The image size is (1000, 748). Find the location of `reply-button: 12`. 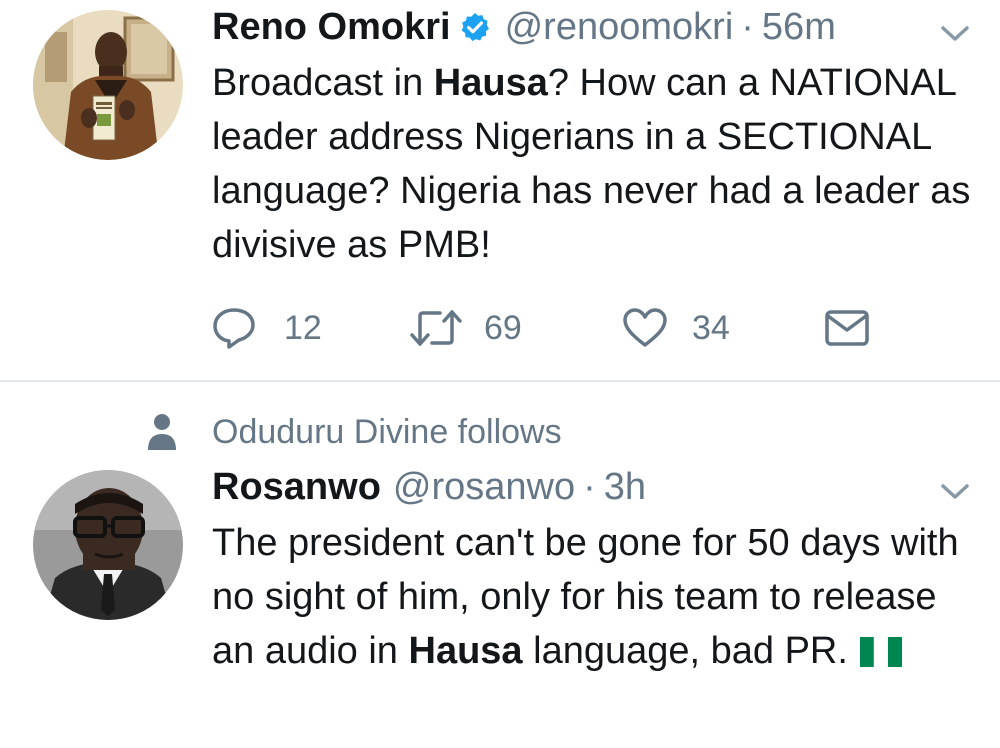

reply-button: 12 is located at coordinates (267, 328).